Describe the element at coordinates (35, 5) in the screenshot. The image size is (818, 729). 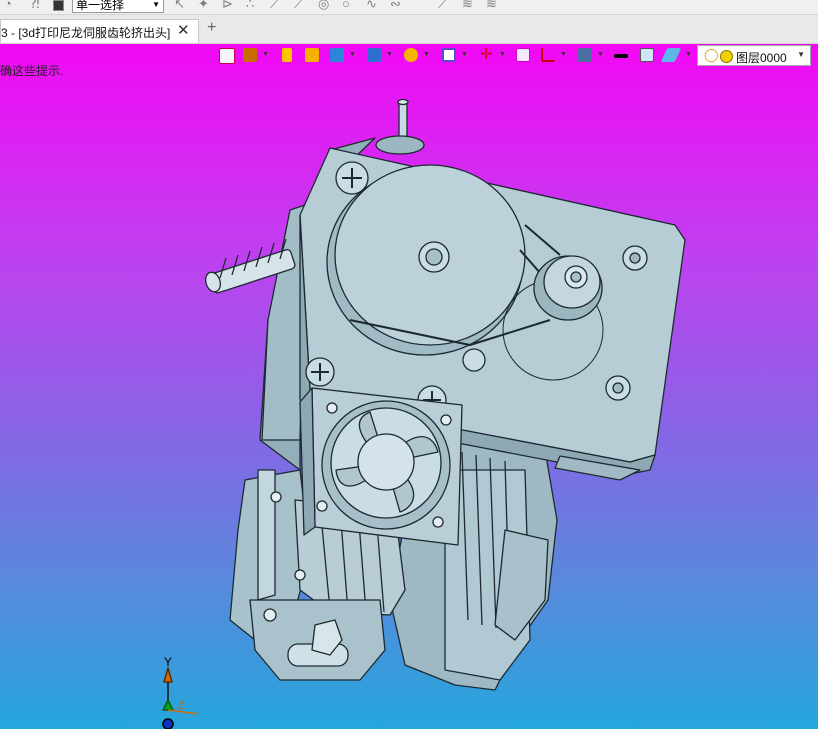
I see `help-icon: ⁈` at that location.